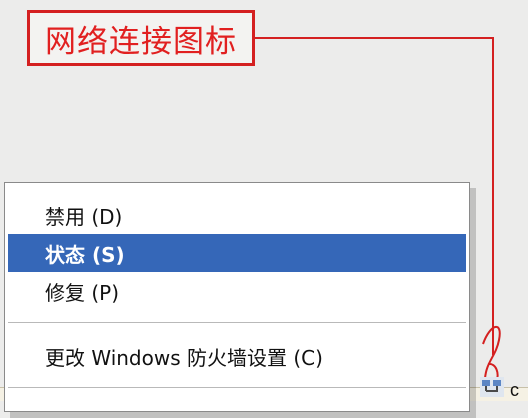 This screenshot has width=528, height=418. What do you see at coordinates (237, 253) in the screenshot?
I see `menu-item-status: 状态 (S)` at bounding box center [237, 253].